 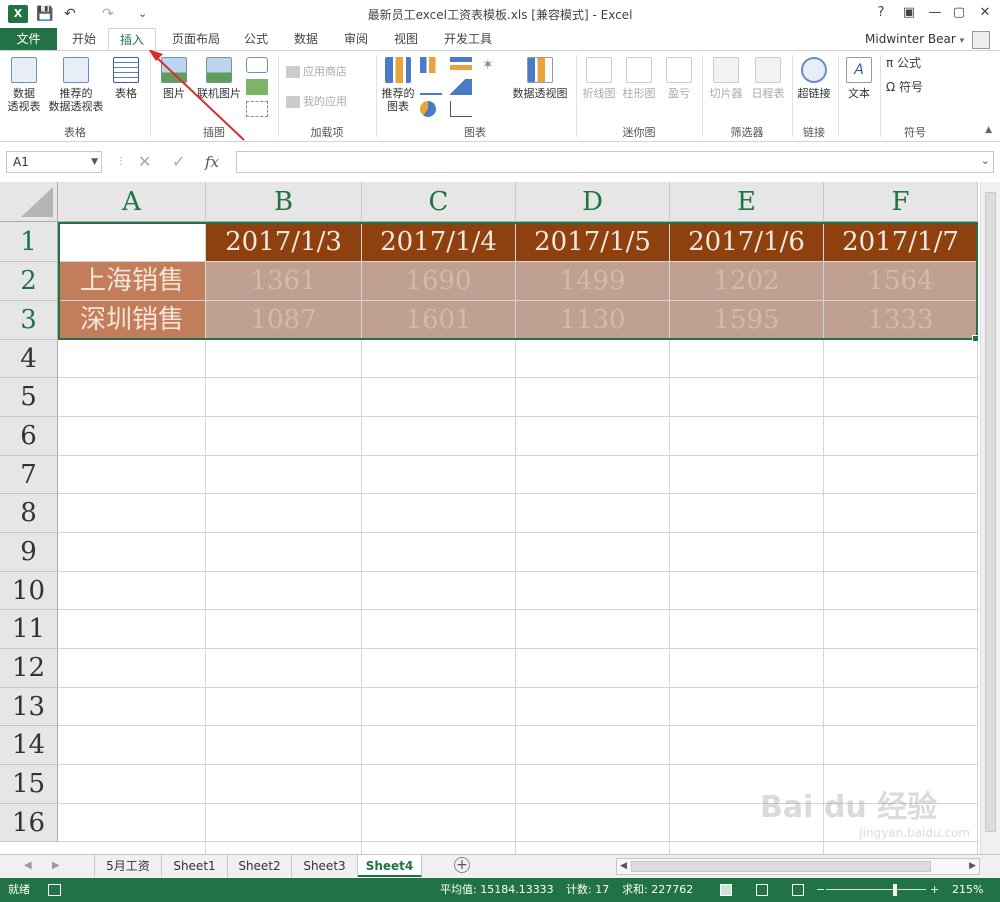 I want to click on table-button: 表格, so click(x=126, y=78).